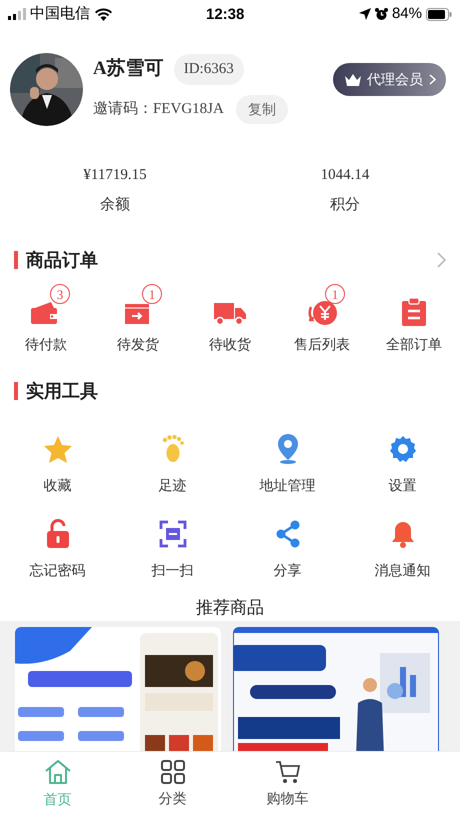  I want to click on refund-icon, so click(322, 312).